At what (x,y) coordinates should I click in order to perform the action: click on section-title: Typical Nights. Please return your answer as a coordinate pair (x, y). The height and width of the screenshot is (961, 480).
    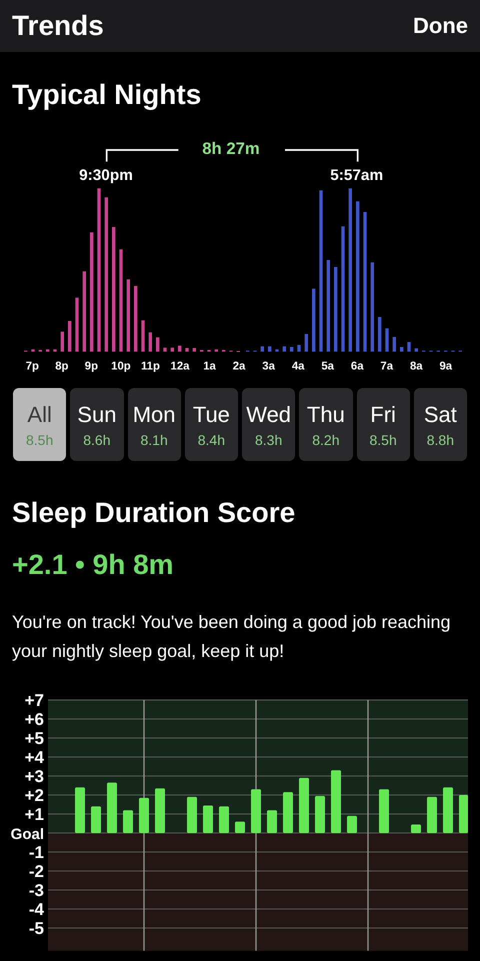
    Looking at the image, I should click on (107, 95).